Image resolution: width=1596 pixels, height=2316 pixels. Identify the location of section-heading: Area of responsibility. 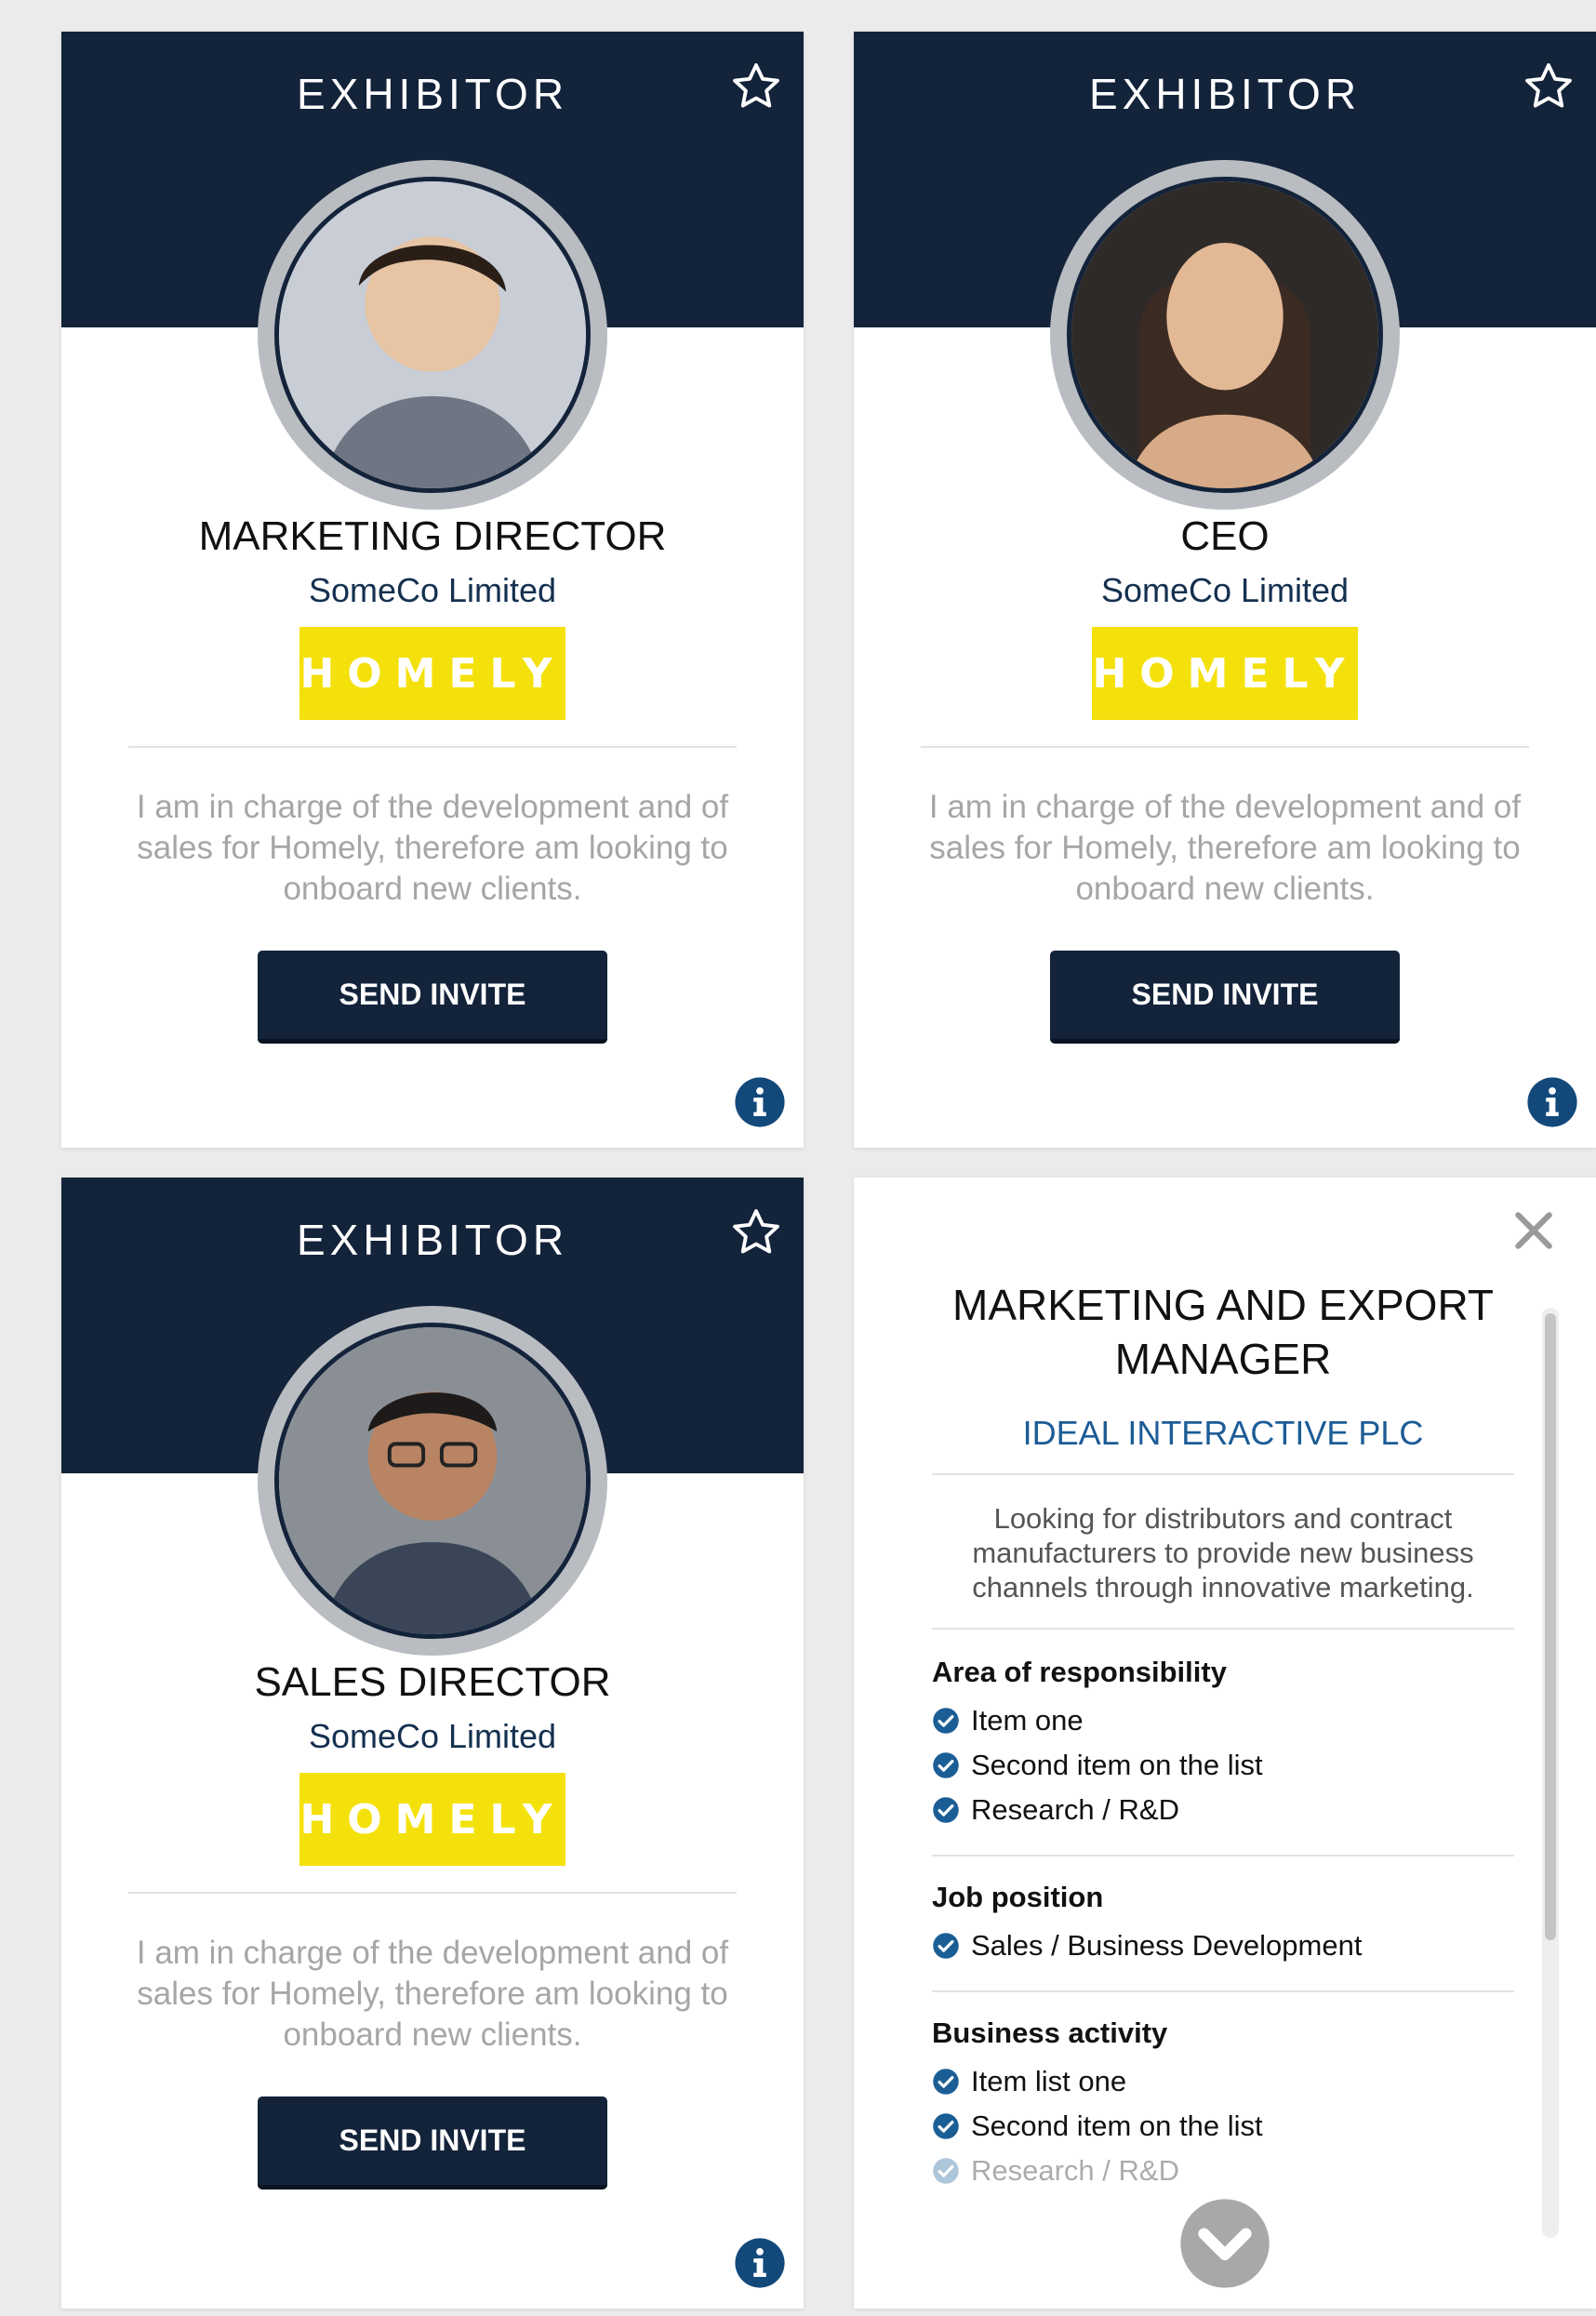
(1080, 1672).